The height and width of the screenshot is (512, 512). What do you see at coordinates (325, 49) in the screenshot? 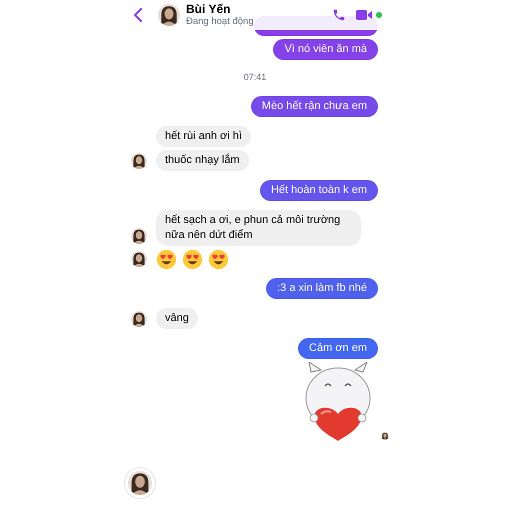
I see `message-bubble: Vì nó viên ăn mà` at bounding box center [325, 49].